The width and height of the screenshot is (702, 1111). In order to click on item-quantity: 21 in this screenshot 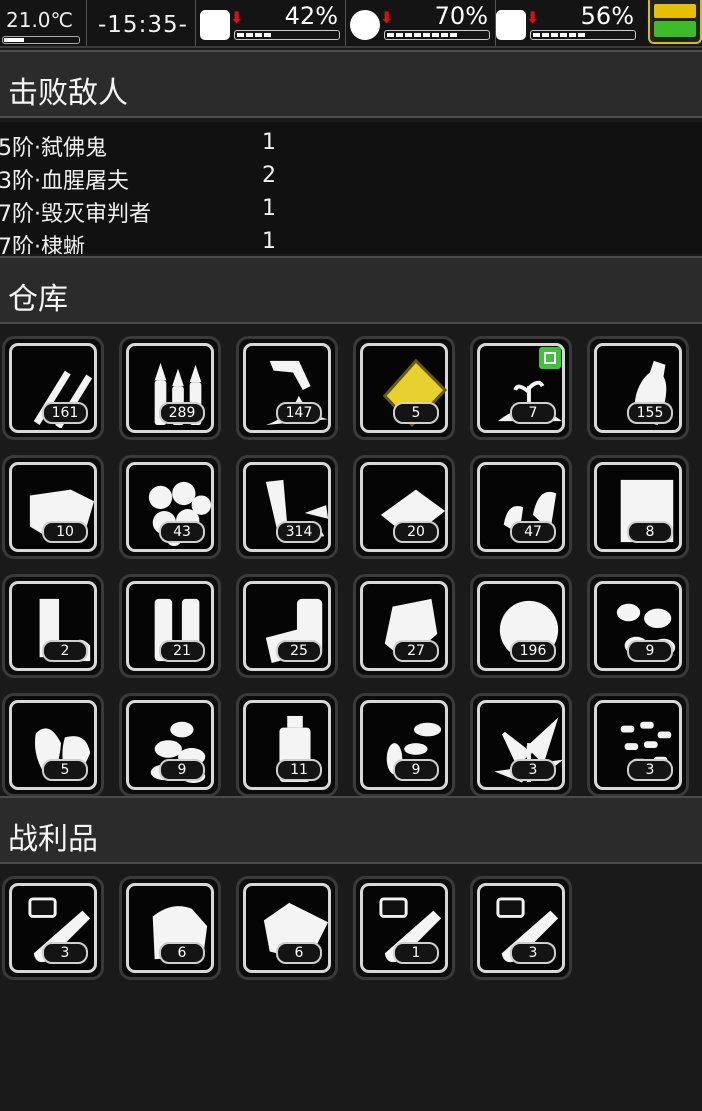, I will do `click(182, 651)`.